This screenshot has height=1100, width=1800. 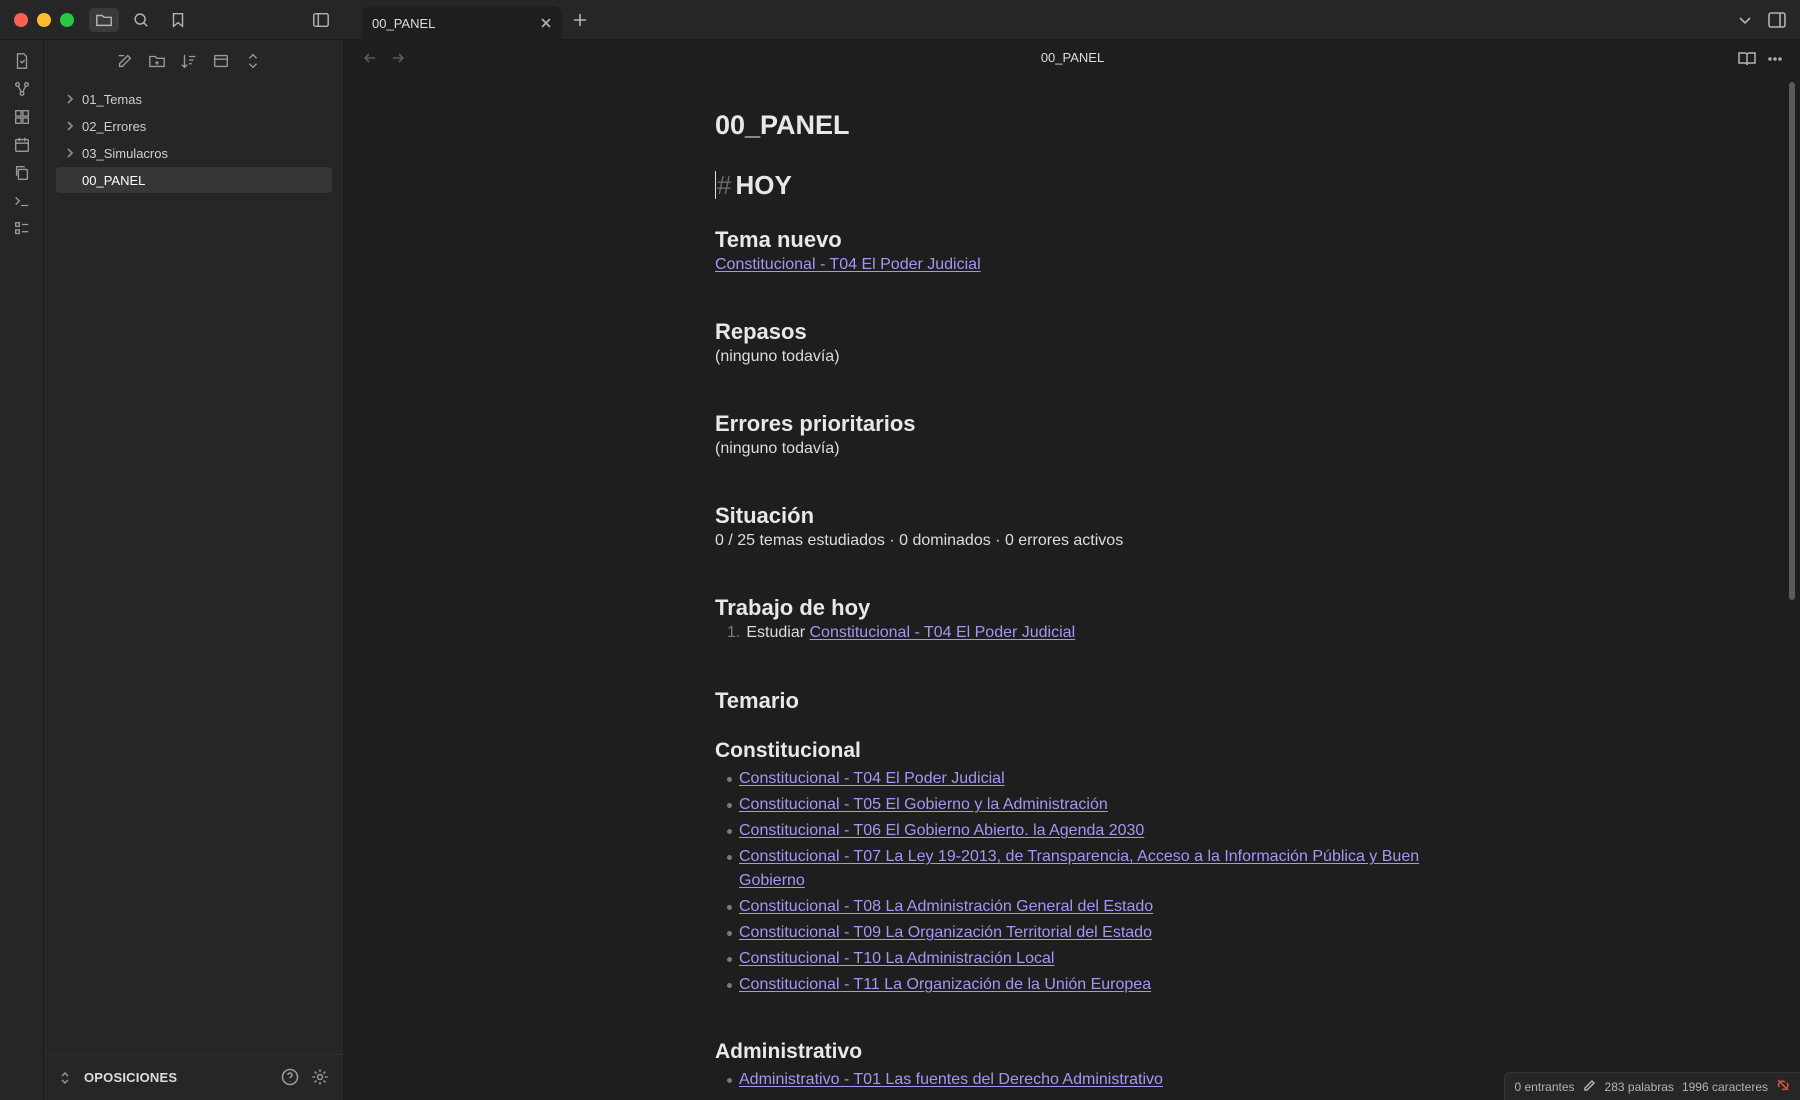 I want to click on sort-button, so click(x=189, y=61).